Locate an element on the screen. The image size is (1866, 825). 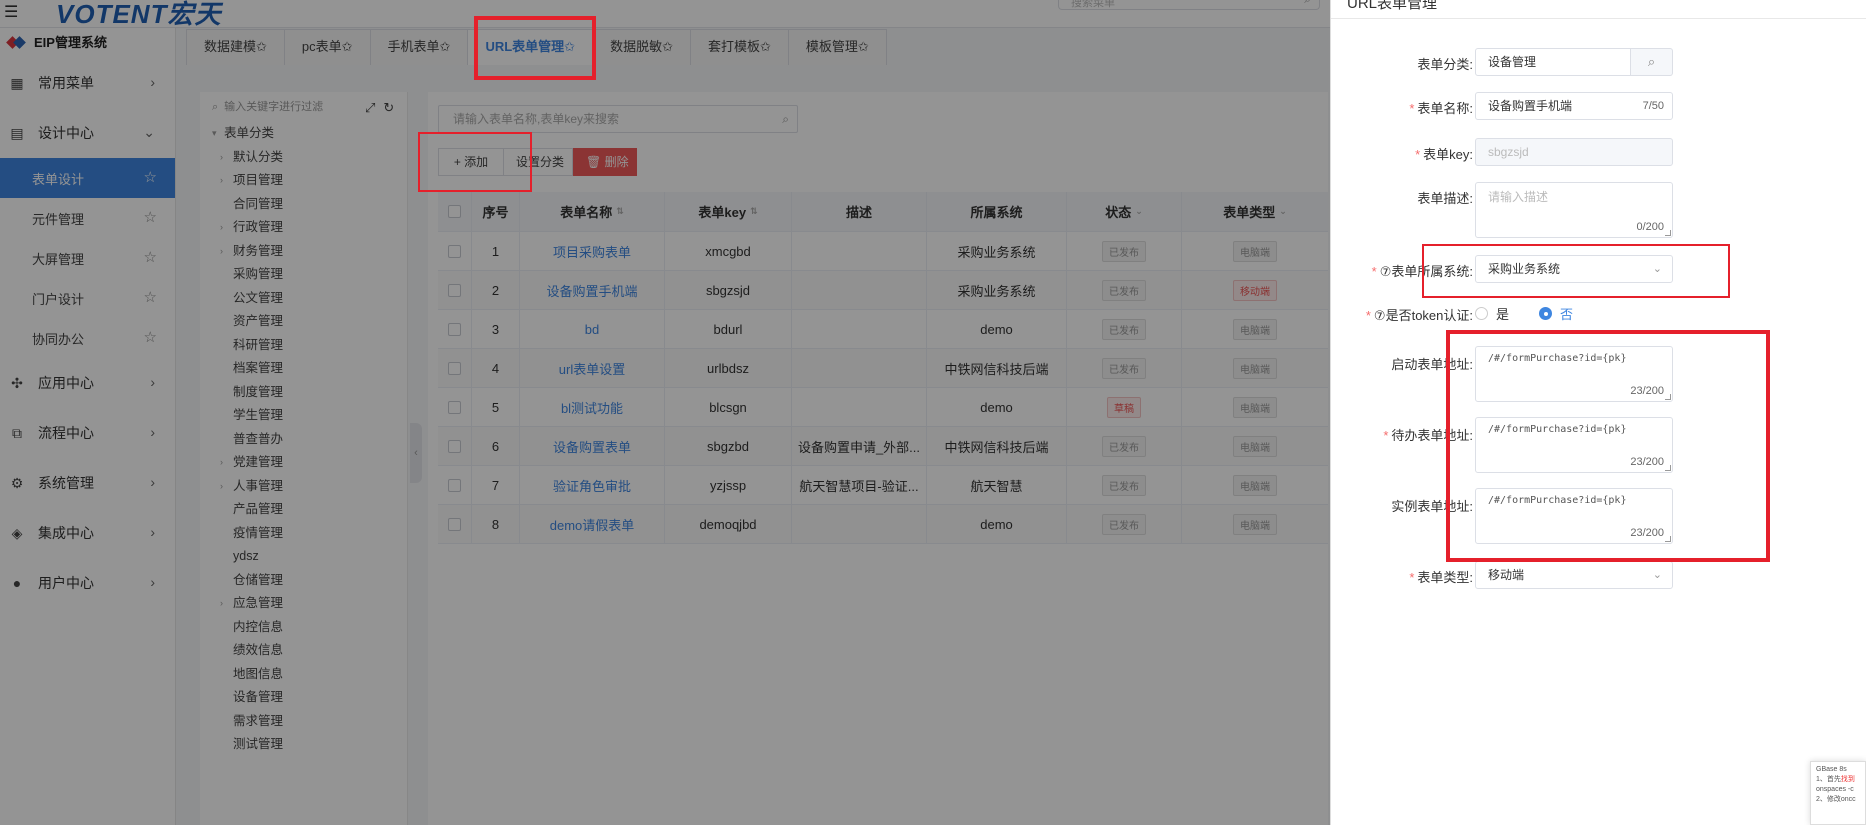
system-select: 采购业务系统 ⌄ is located at coordinates (1574, 269).